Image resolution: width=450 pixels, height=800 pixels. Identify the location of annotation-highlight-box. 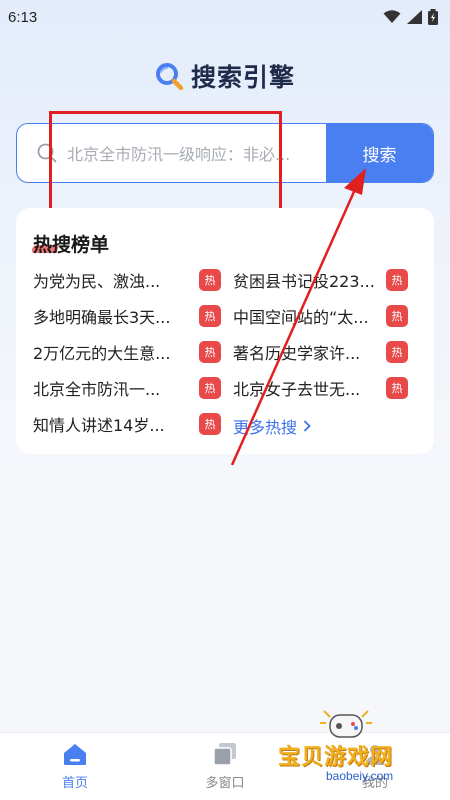
(165, 161).